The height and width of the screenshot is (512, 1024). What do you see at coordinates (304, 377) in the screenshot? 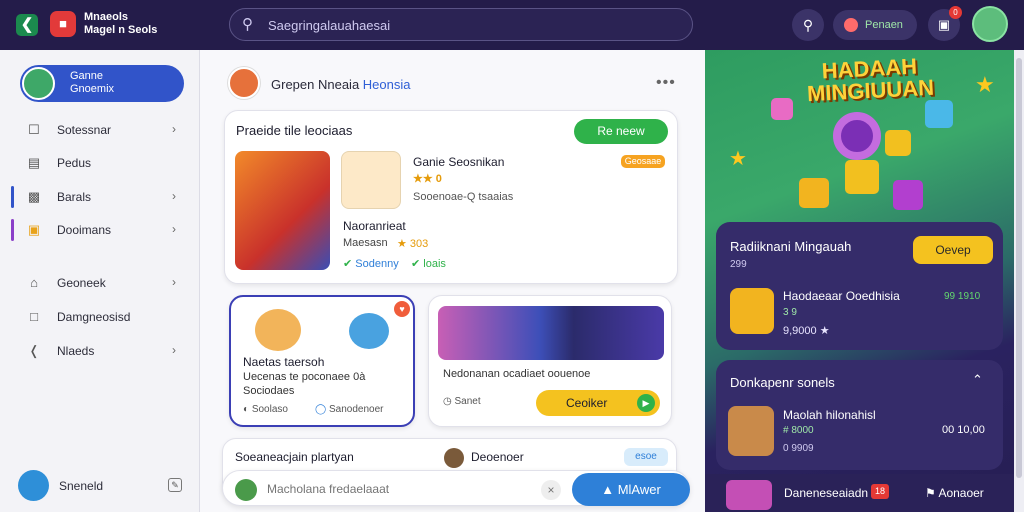
I see `post-line: Uecenas te poconaee 0à` at bounding box center [304, 377].